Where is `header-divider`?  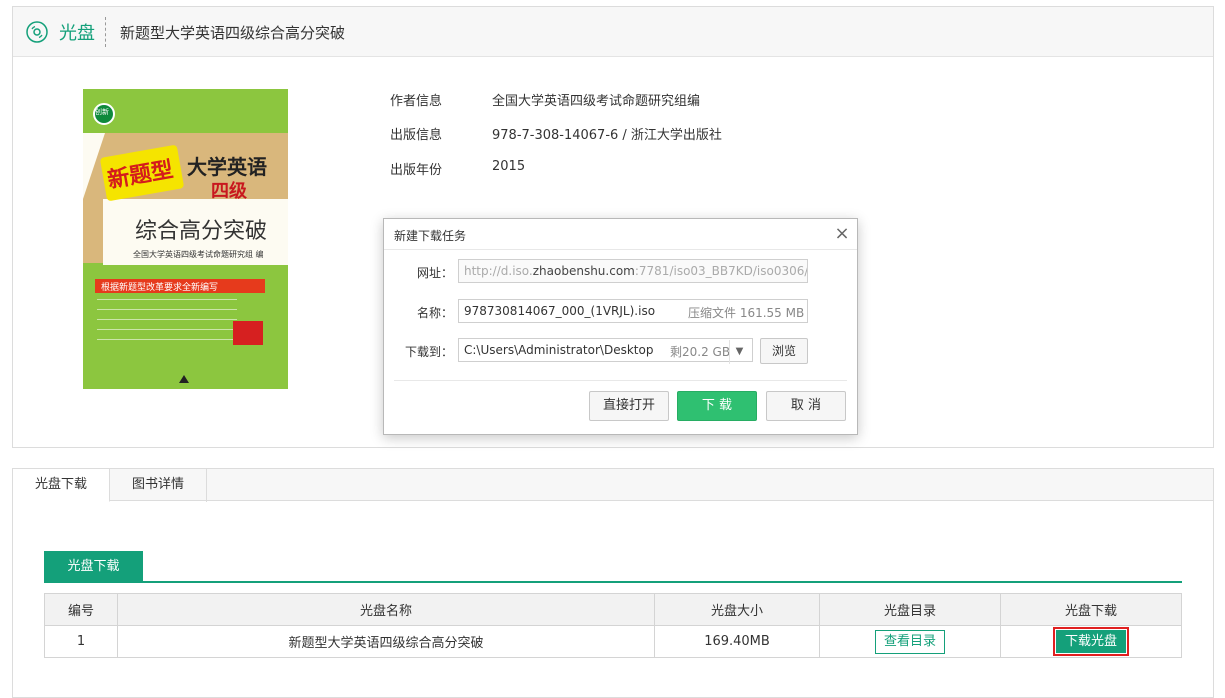
header-divider is located at coordinates (105, 32).